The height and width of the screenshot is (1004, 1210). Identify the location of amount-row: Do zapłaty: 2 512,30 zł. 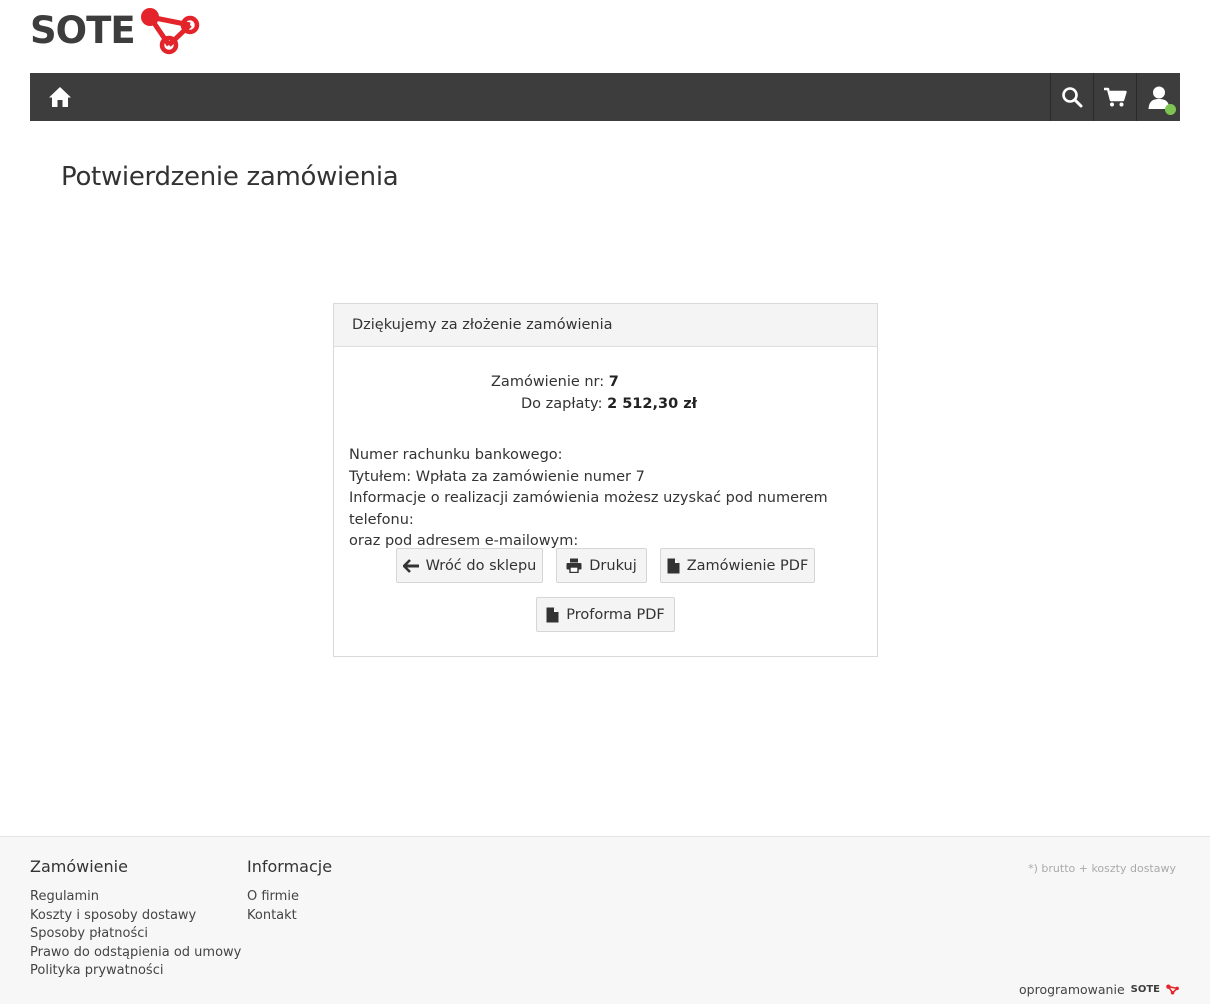
(609, 404).